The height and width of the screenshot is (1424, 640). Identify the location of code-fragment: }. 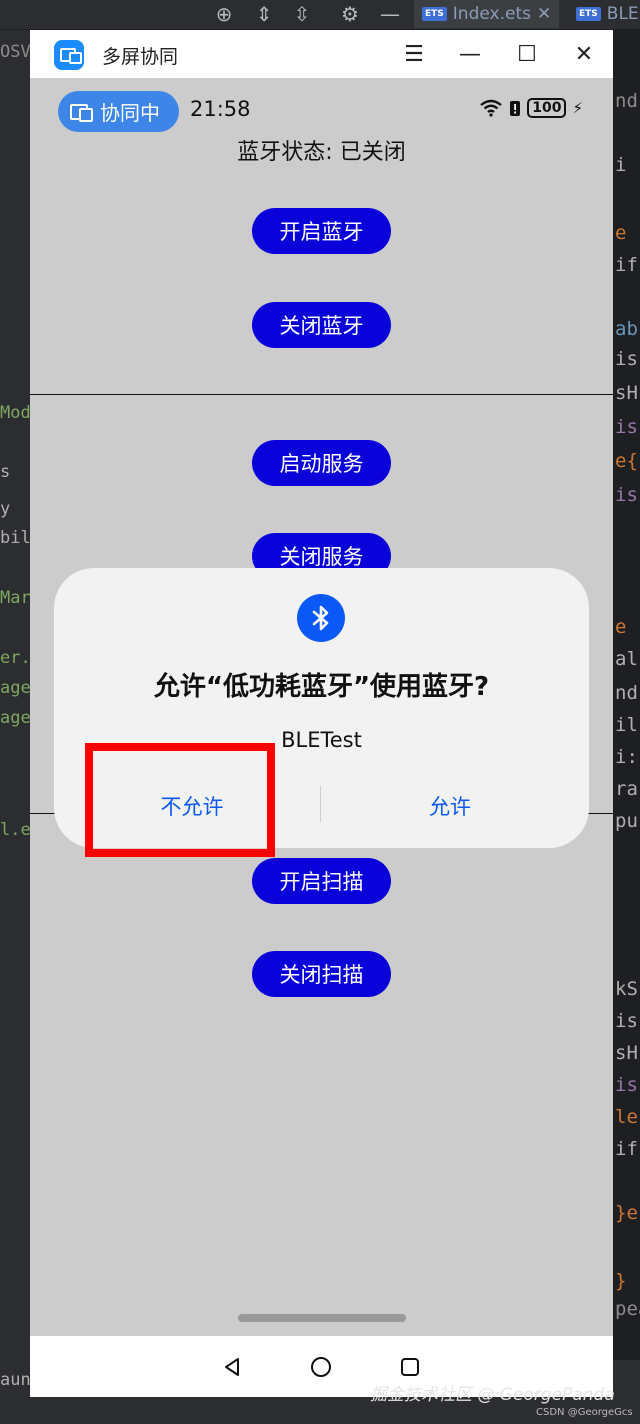
(621, 1281).